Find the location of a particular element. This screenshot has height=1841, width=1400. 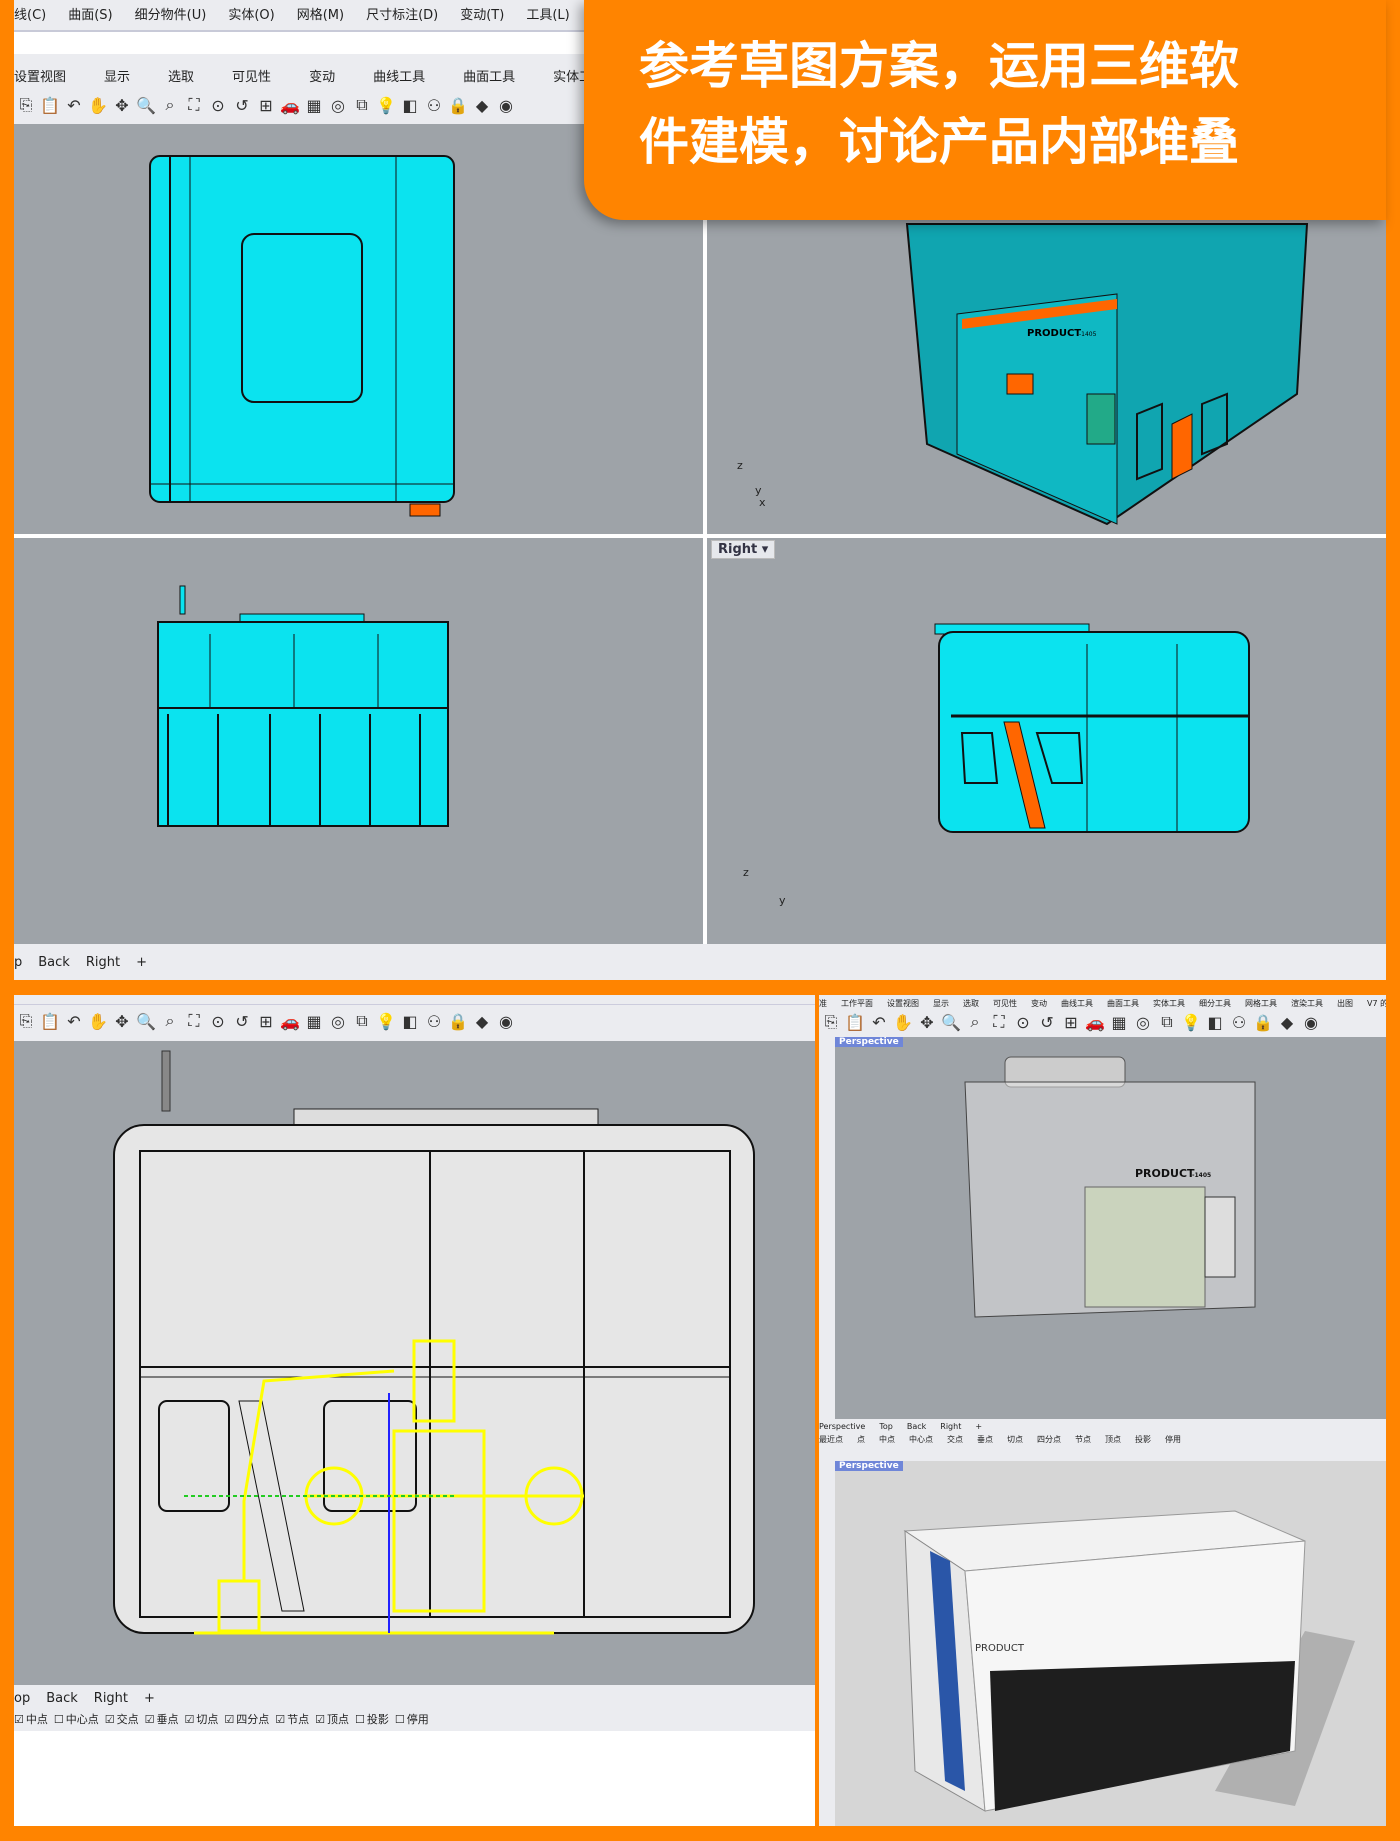

osnap-item-6: 切点 is located at coordinates (1015, 1439).